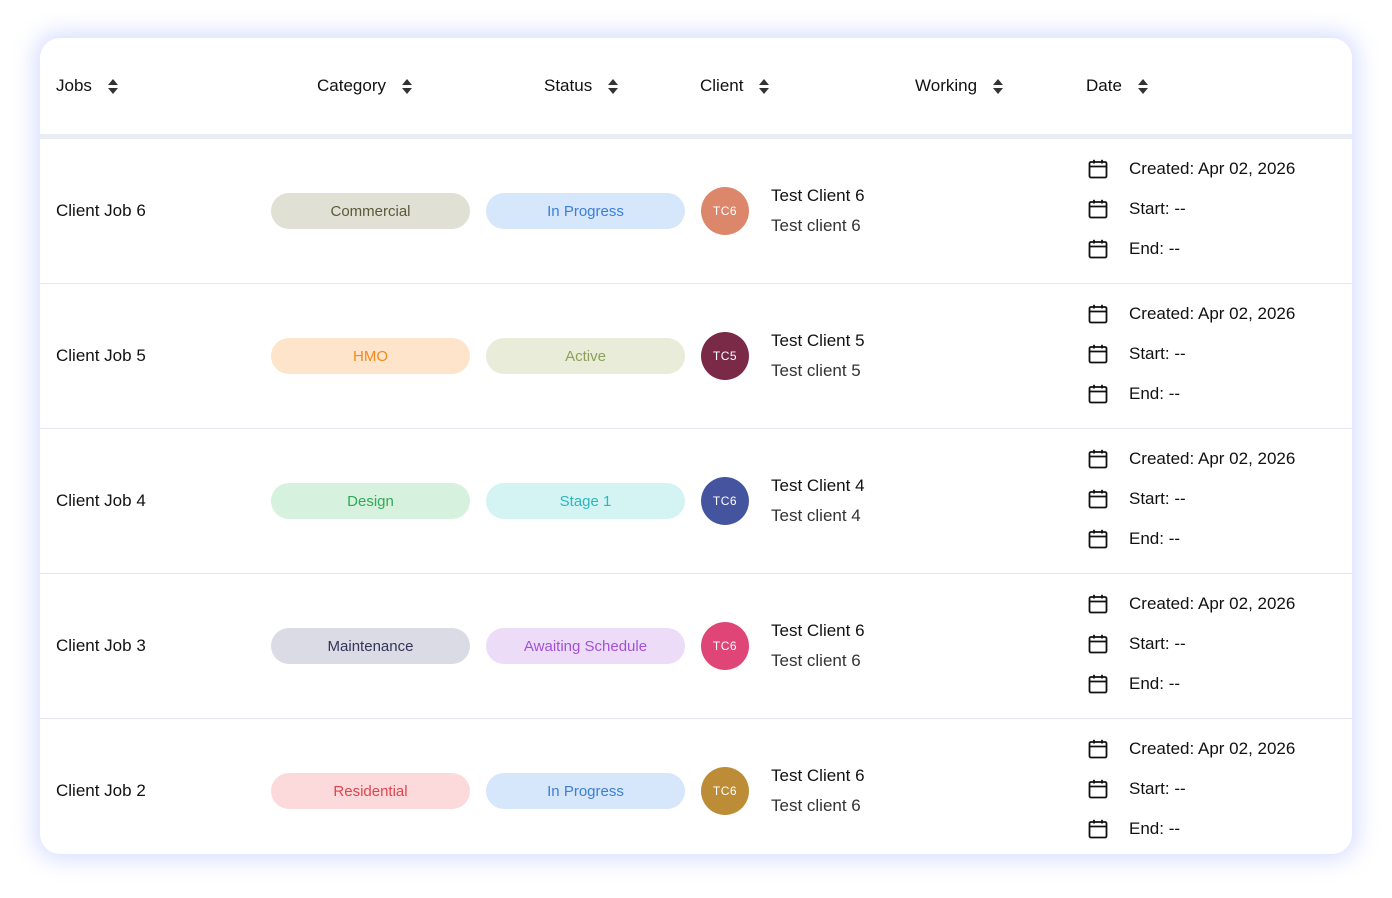  I want to click on column-header-date: Date, so click(1117, 86).